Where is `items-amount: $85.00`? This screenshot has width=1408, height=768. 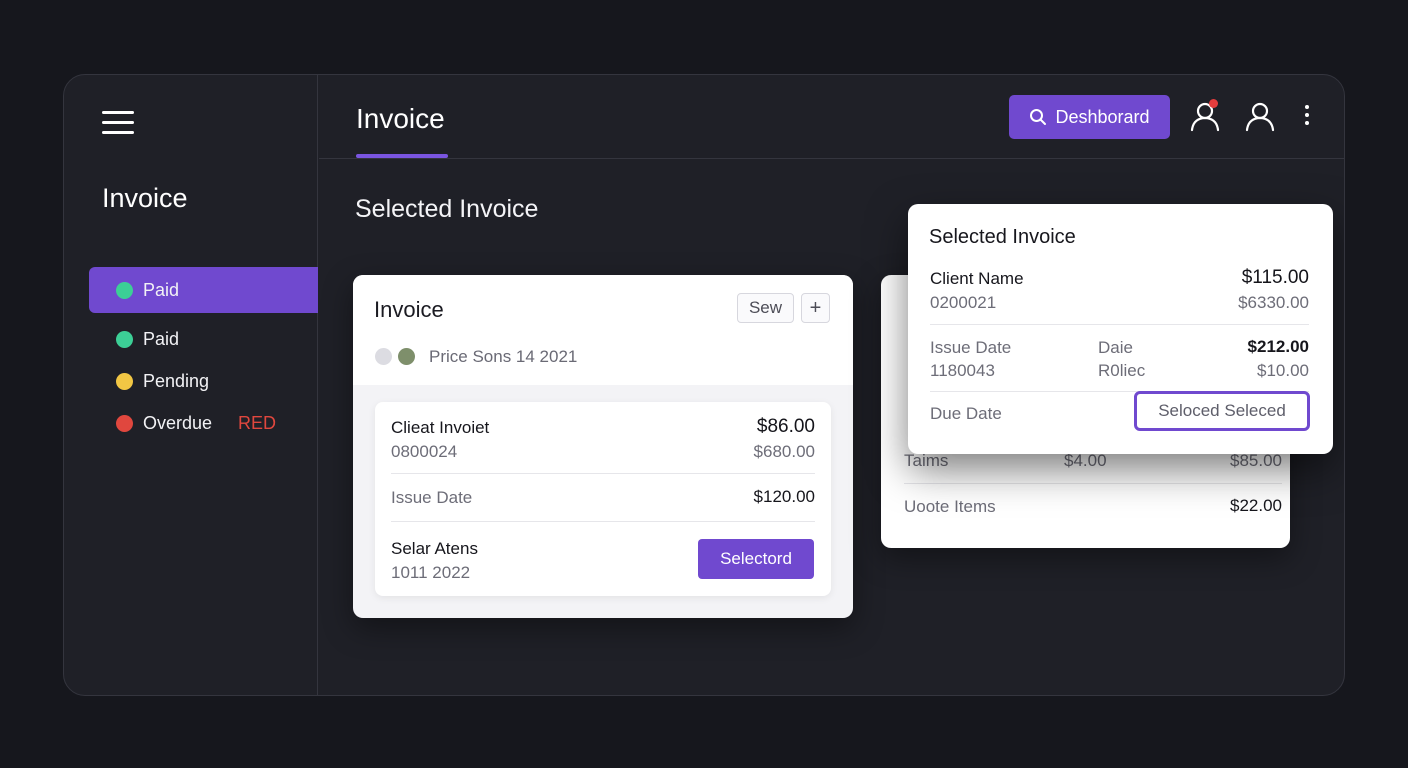
items-amount: $85.00 is located at coordinates (1256, 460).